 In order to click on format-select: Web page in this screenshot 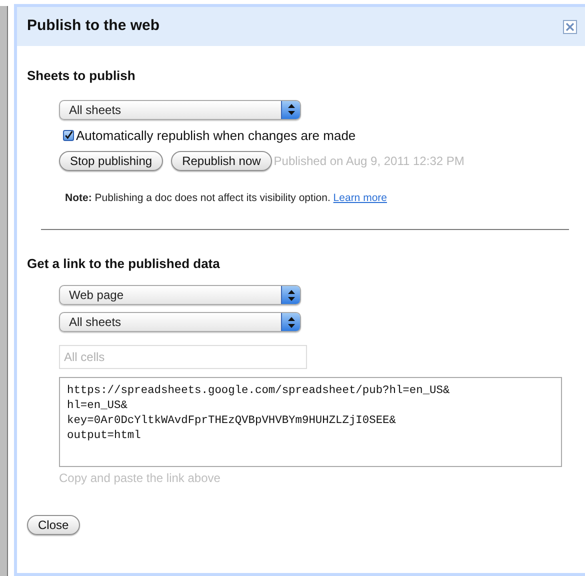, I will do `click(180, 295)`.